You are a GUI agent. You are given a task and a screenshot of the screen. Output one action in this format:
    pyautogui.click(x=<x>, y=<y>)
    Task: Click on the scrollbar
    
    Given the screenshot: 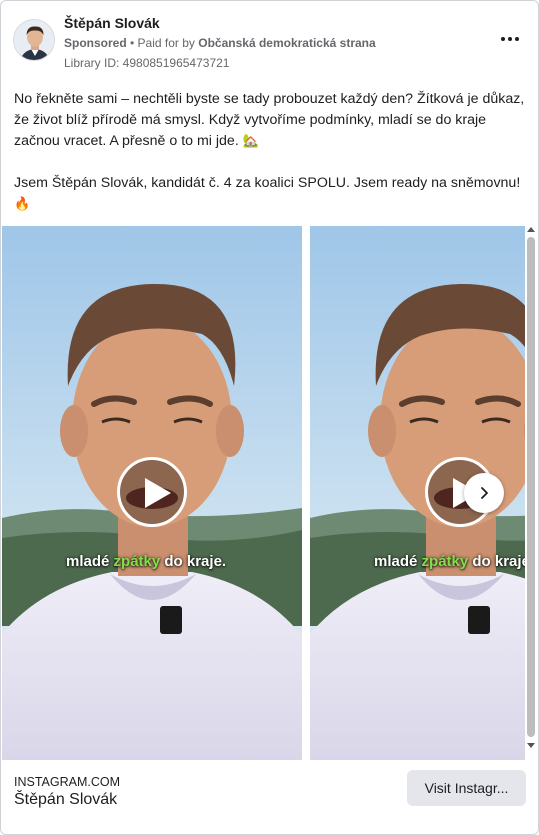 What is the action you would take?
    pyautogui.click(x=531, y=487)
    